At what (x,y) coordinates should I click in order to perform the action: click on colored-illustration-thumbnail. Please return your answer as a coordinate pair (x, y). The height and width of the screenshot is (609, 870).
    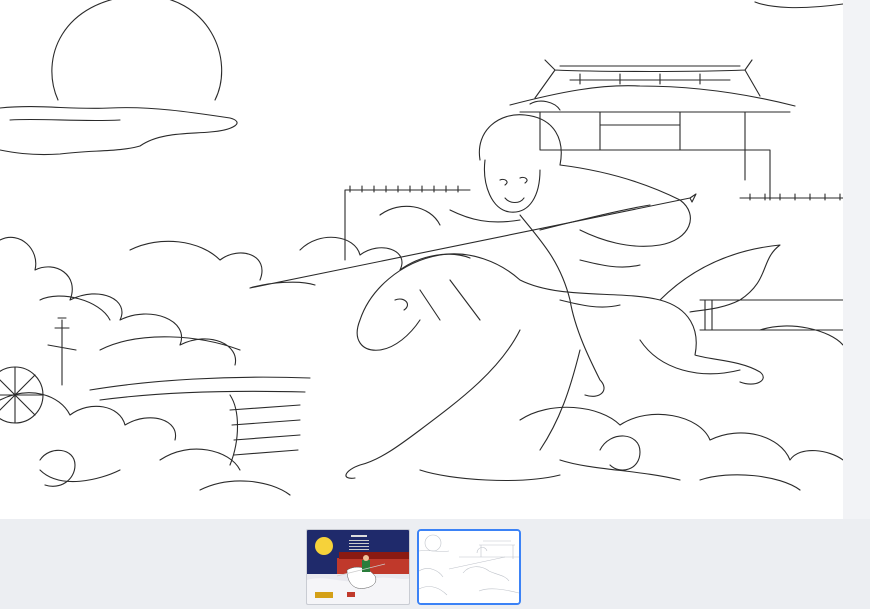
    Looking at the image, I should click on (358, 567).